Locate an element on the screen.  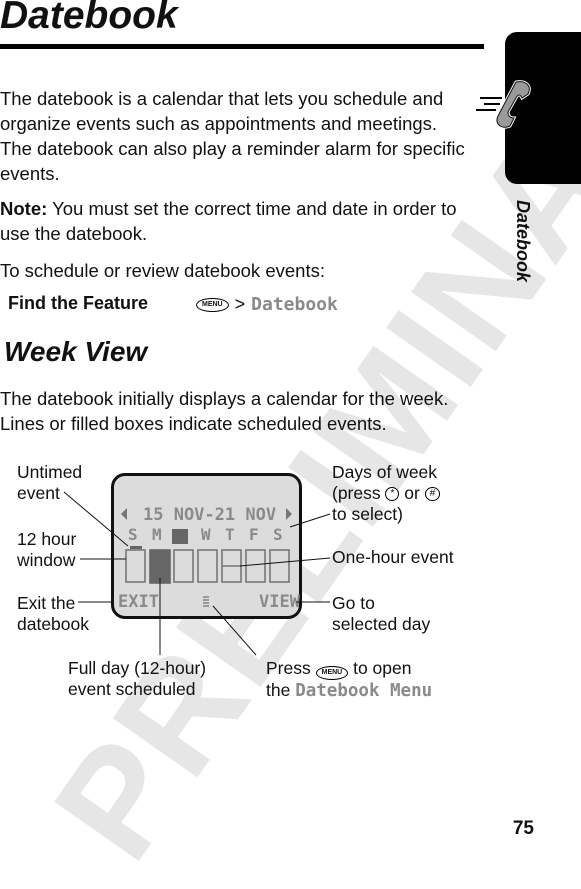
day-box-sun is located at coordinates (135, 566).